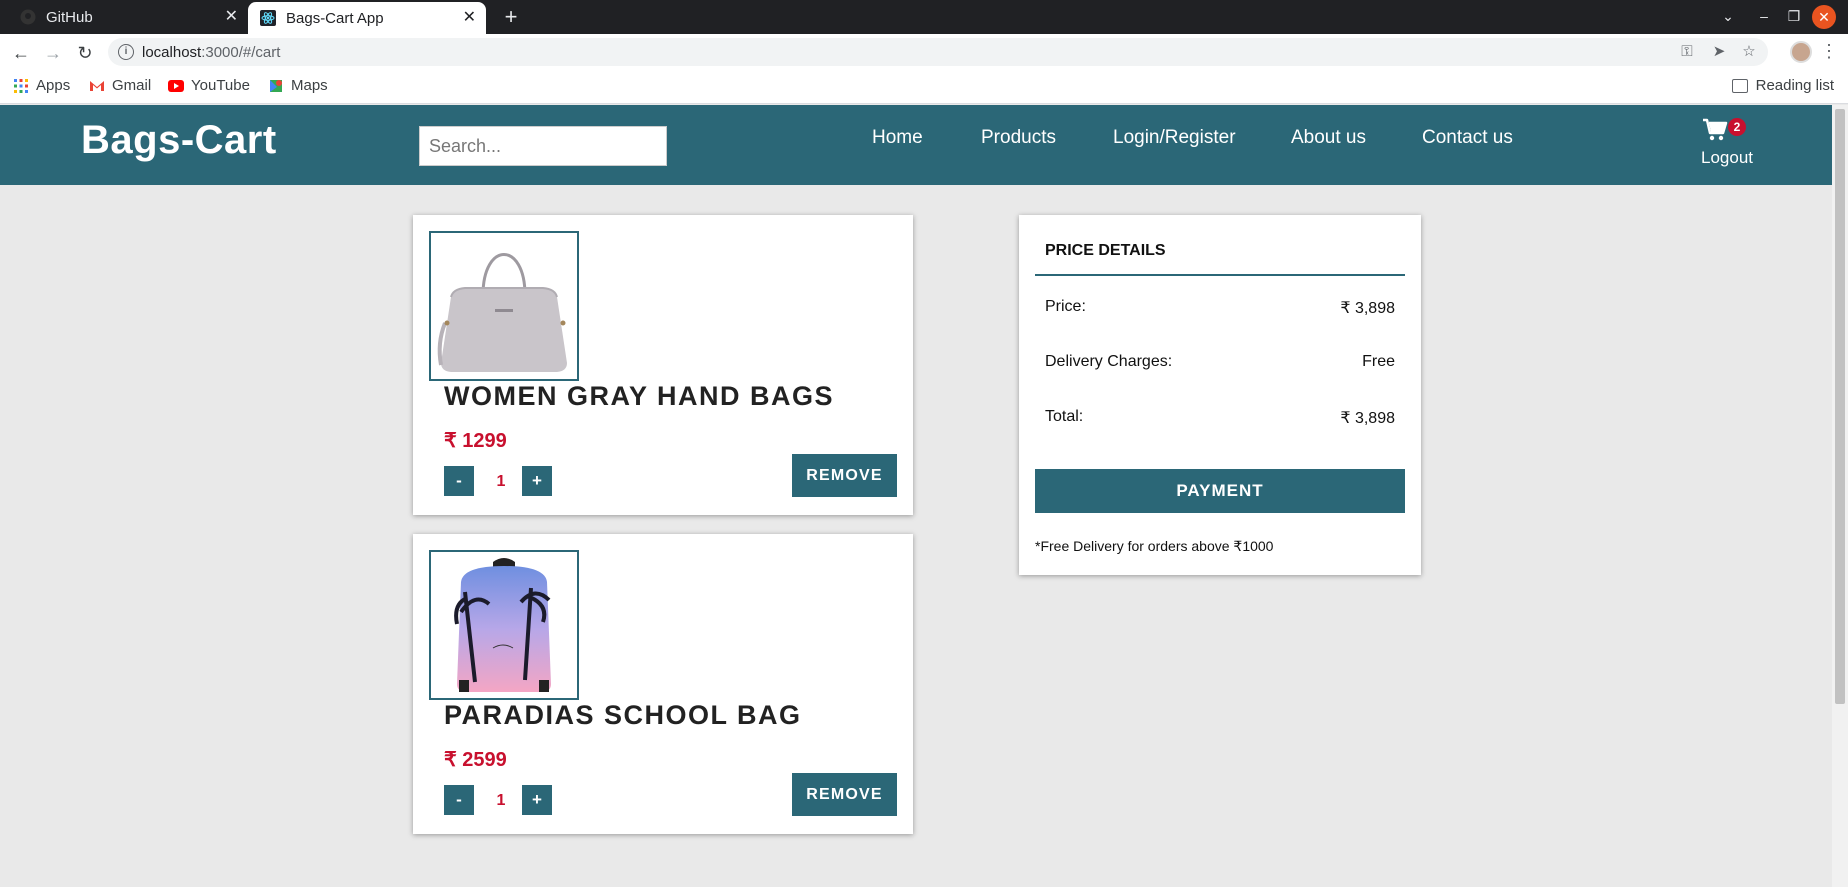 The image size is (1848, 887). I want to click on cart-count-badge: 2, so click(1737, 127).